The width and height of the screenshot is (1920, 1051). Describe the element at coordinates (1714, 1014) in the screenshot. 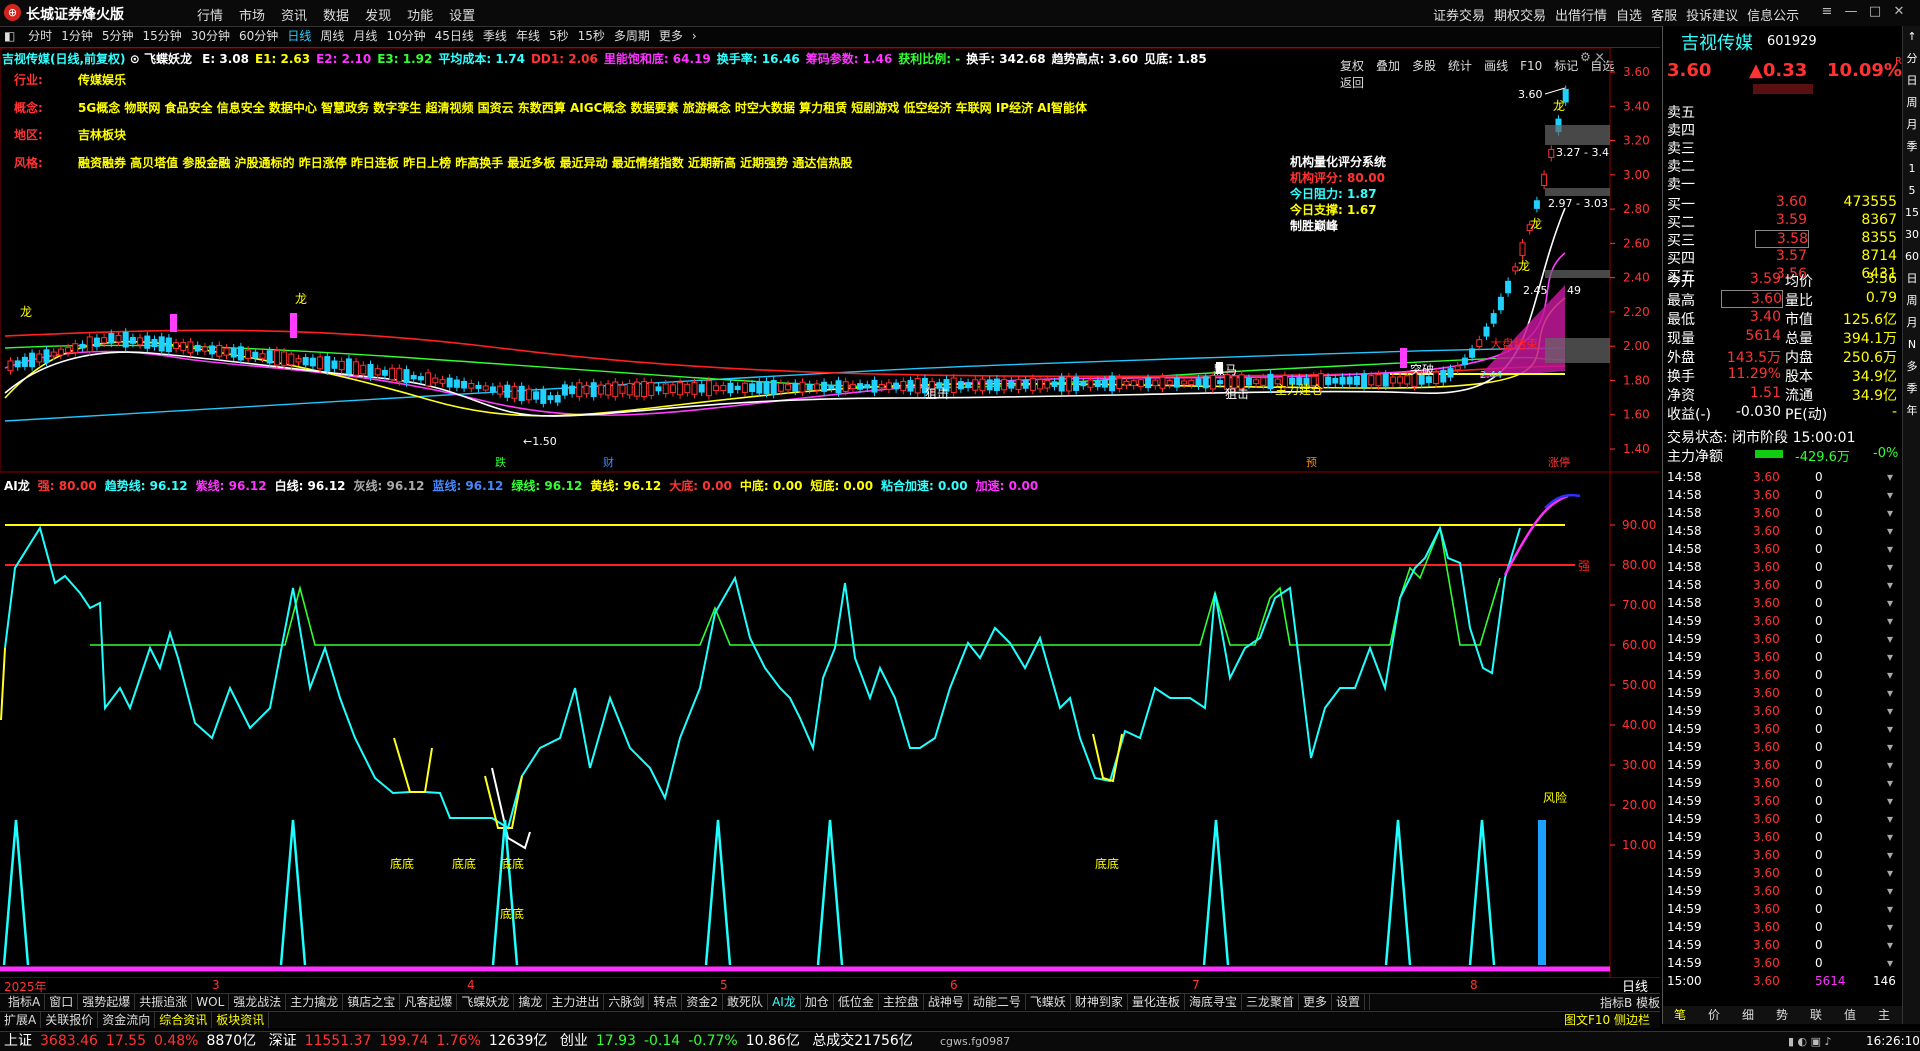

I see `quote-panel-tab: 价` at that location.